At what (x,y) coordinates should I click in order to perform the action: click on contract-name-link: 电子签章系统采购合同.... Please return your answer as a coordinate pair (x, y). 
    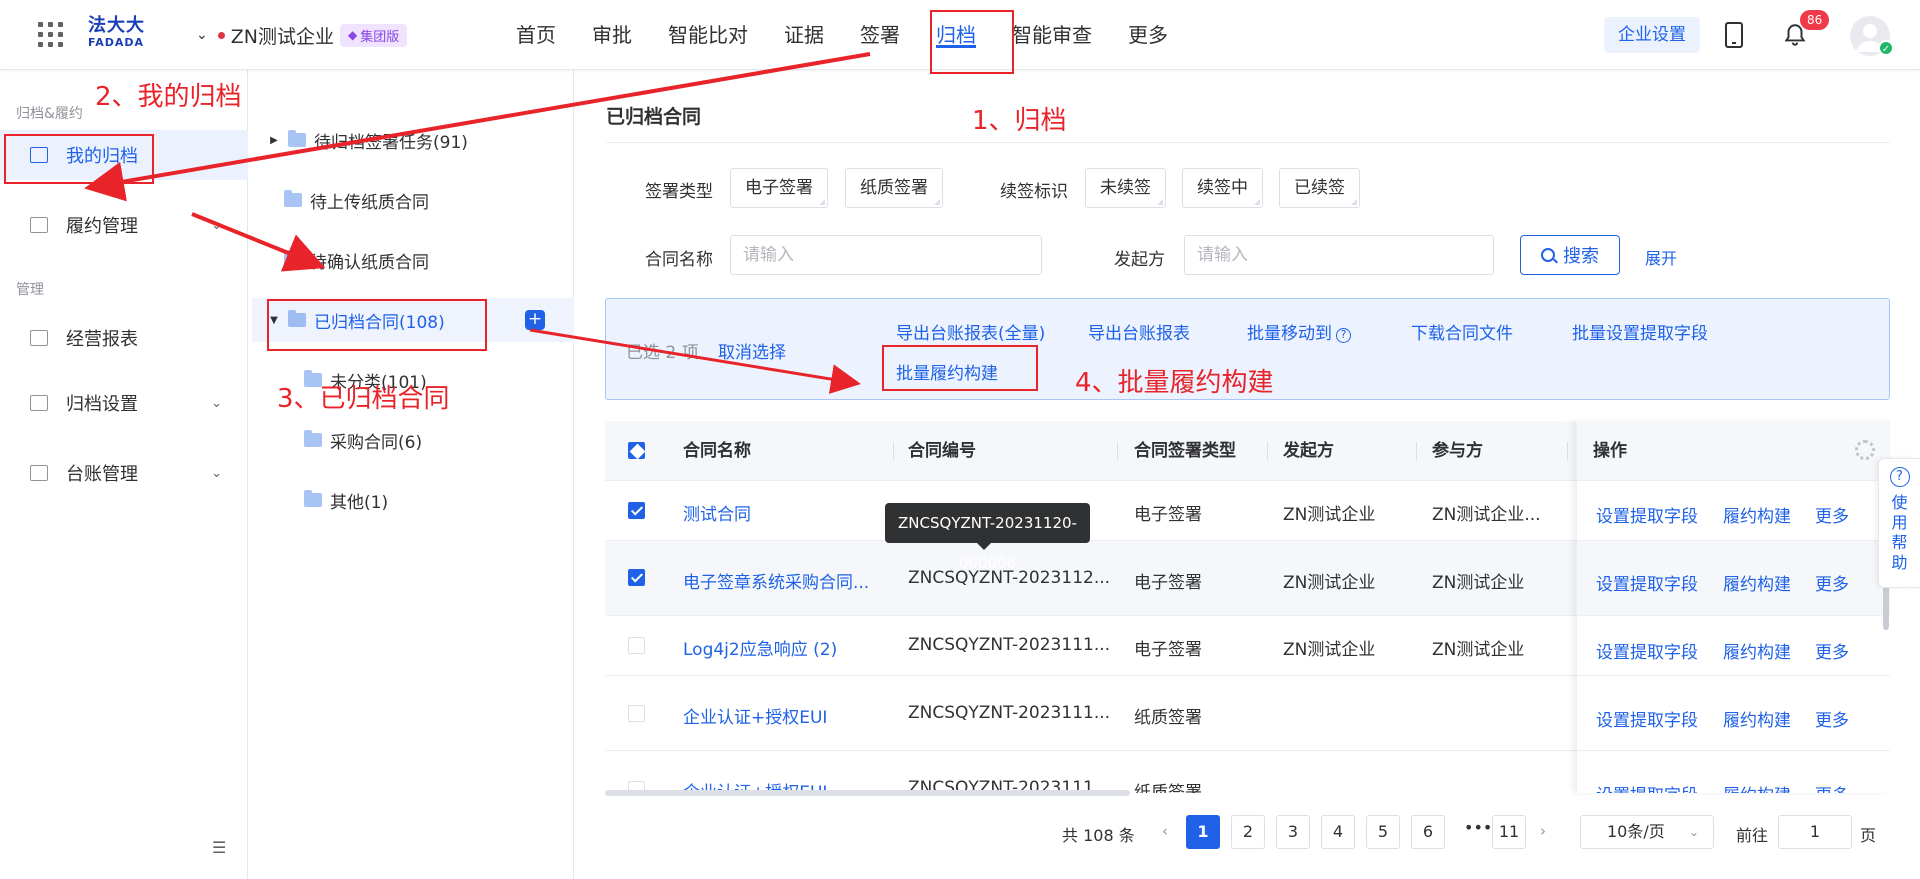
    Looking at the image, I should click on (776, 580).